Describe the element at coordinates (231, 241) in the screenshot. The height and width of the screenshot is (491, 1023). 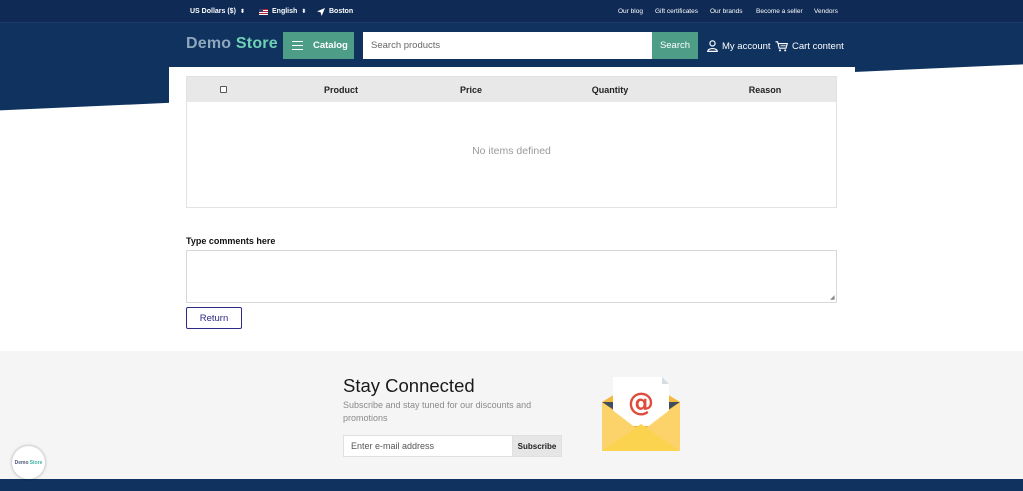
I see `comments-label: Type comments here` at that location.